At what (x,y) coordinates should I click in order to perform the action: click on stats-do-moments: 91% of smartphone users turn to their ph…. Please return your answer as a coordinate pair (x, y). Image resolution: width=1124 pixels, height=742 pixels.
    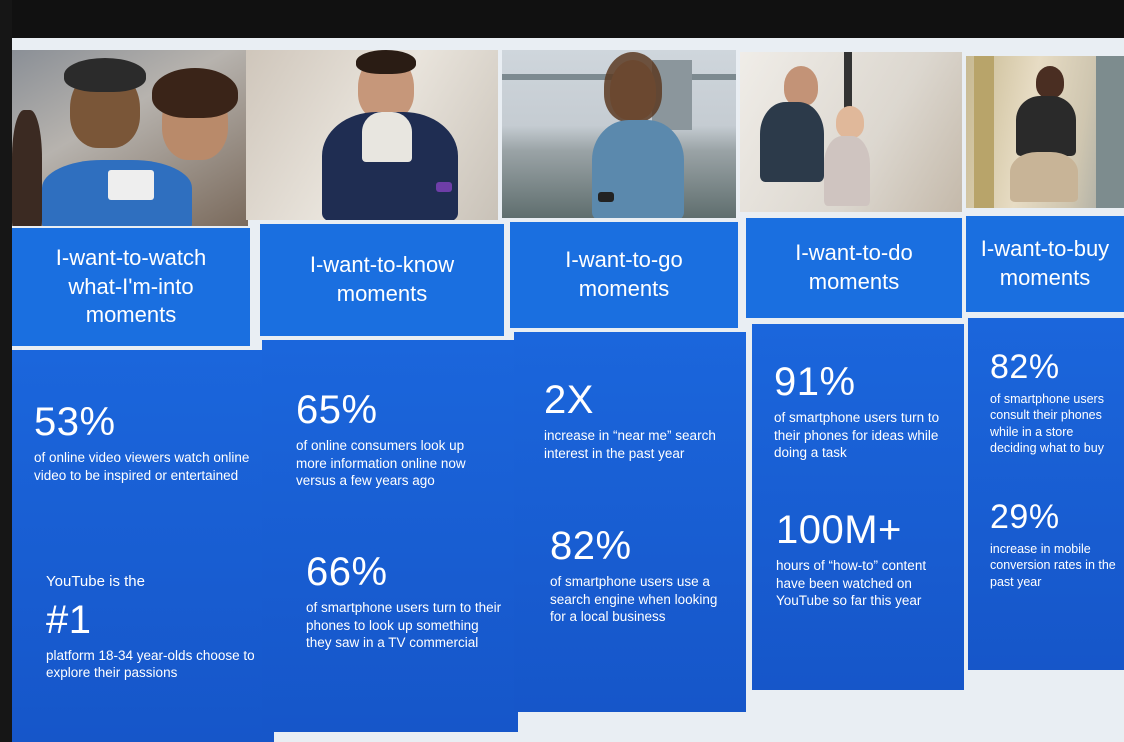
    Looking at the image, I should click on (858, 507).